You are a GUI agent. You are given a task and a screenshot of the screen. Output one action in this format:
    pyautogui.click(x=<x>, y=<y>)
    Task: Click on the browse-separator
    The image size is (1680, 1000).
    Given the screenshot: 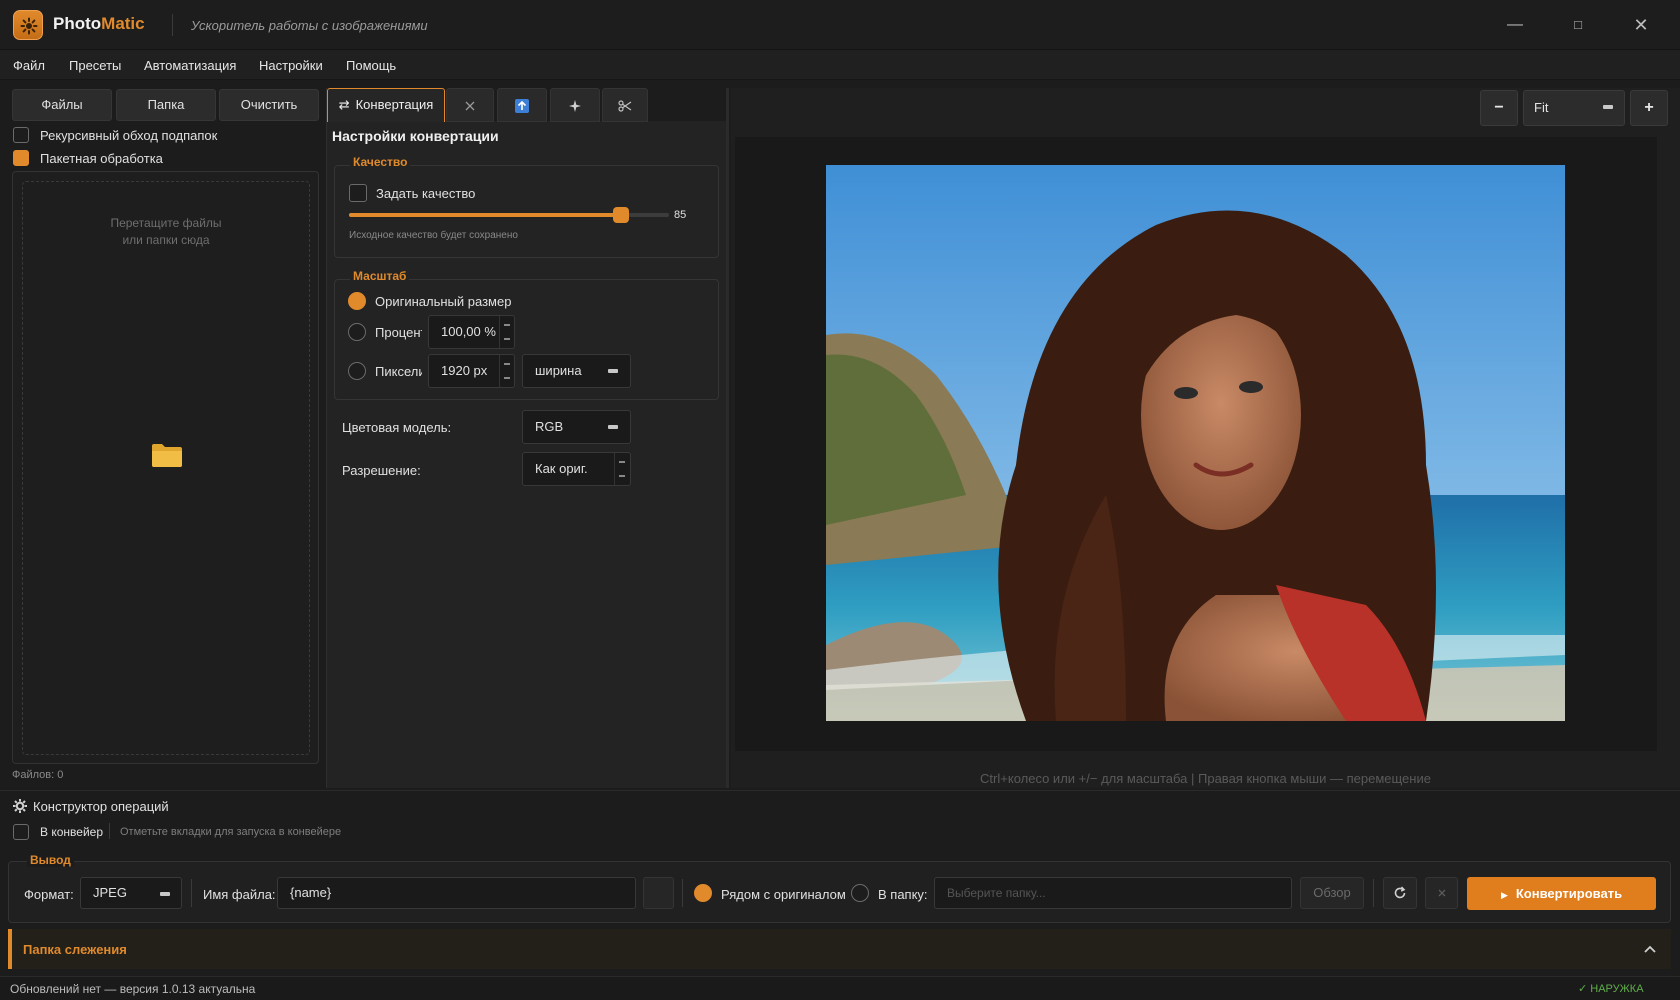 What is the action you would take?
    pyautogui.click(x=1373, y=893)
    